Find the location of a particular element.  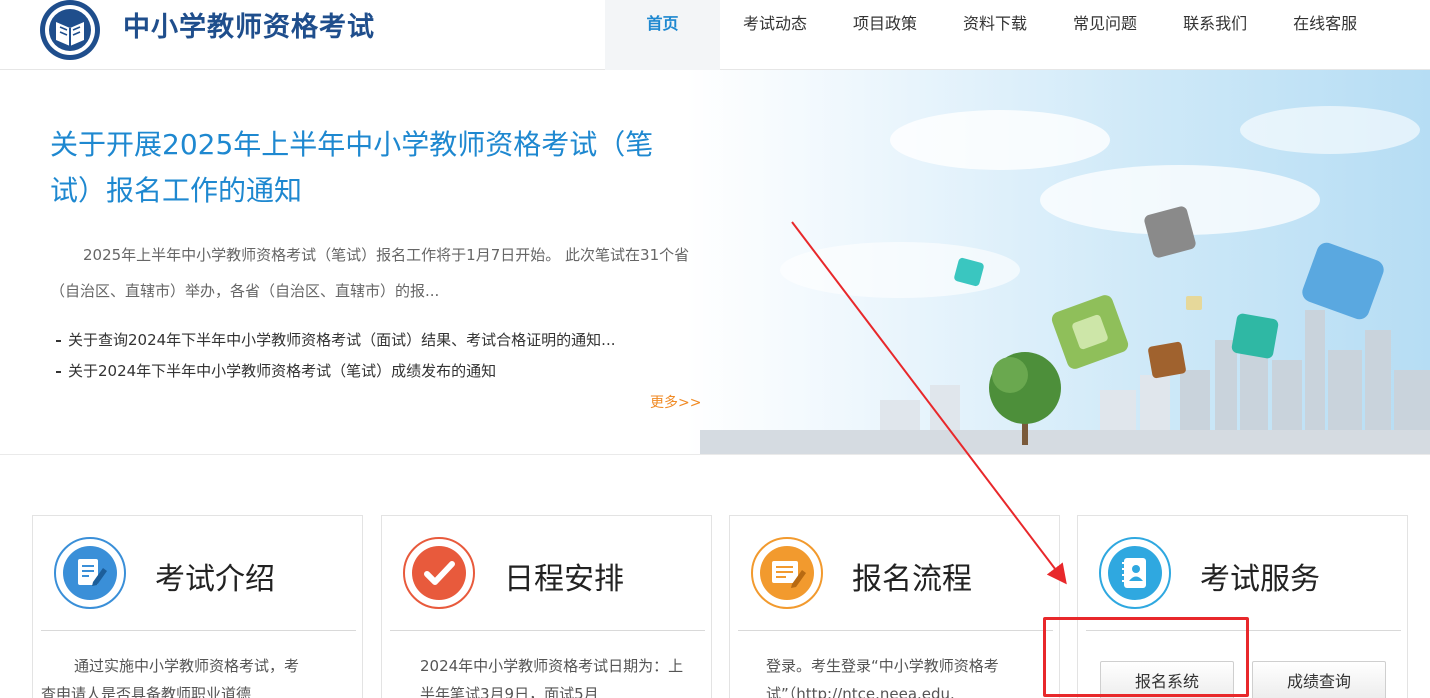

card-exam-intro: 考试介绍 通过实施中小学教师资格考试，考查申请人是否具备教师职业道德 is located at coordinates (197, 606).